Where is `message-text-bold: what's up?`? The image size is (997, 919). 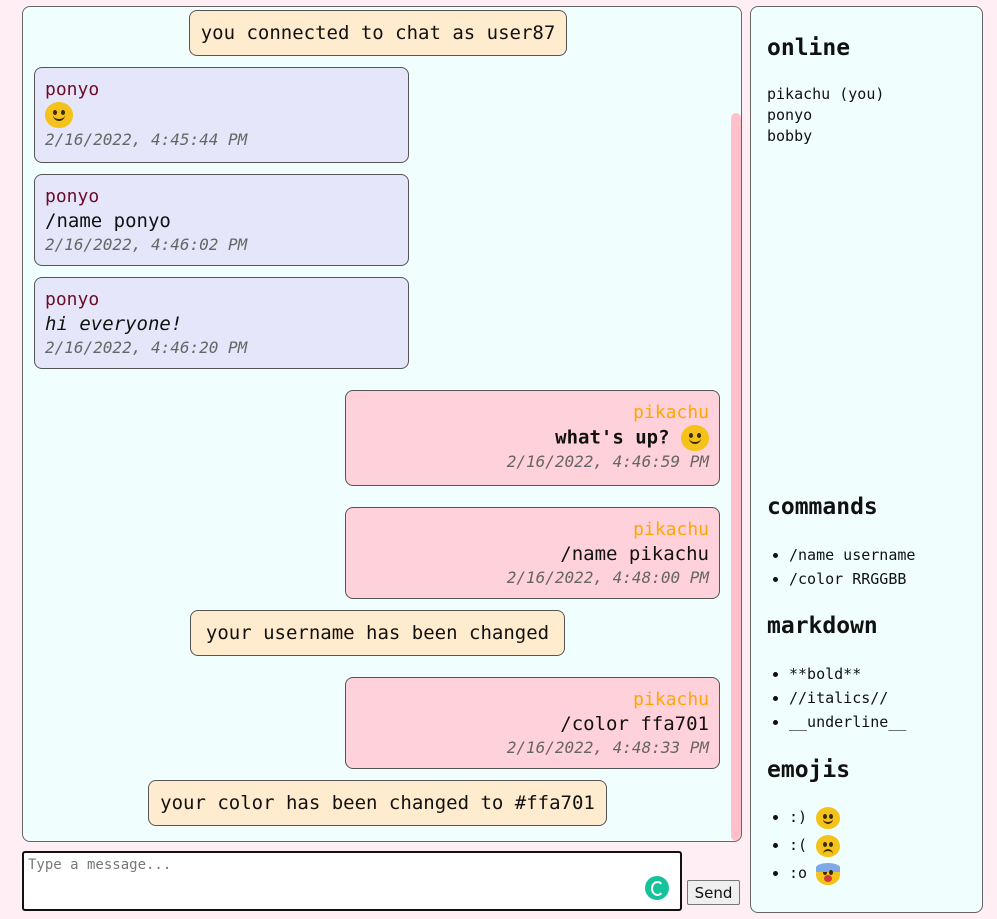
message-text-bold: what's up? is located at coordinates (612, 437).